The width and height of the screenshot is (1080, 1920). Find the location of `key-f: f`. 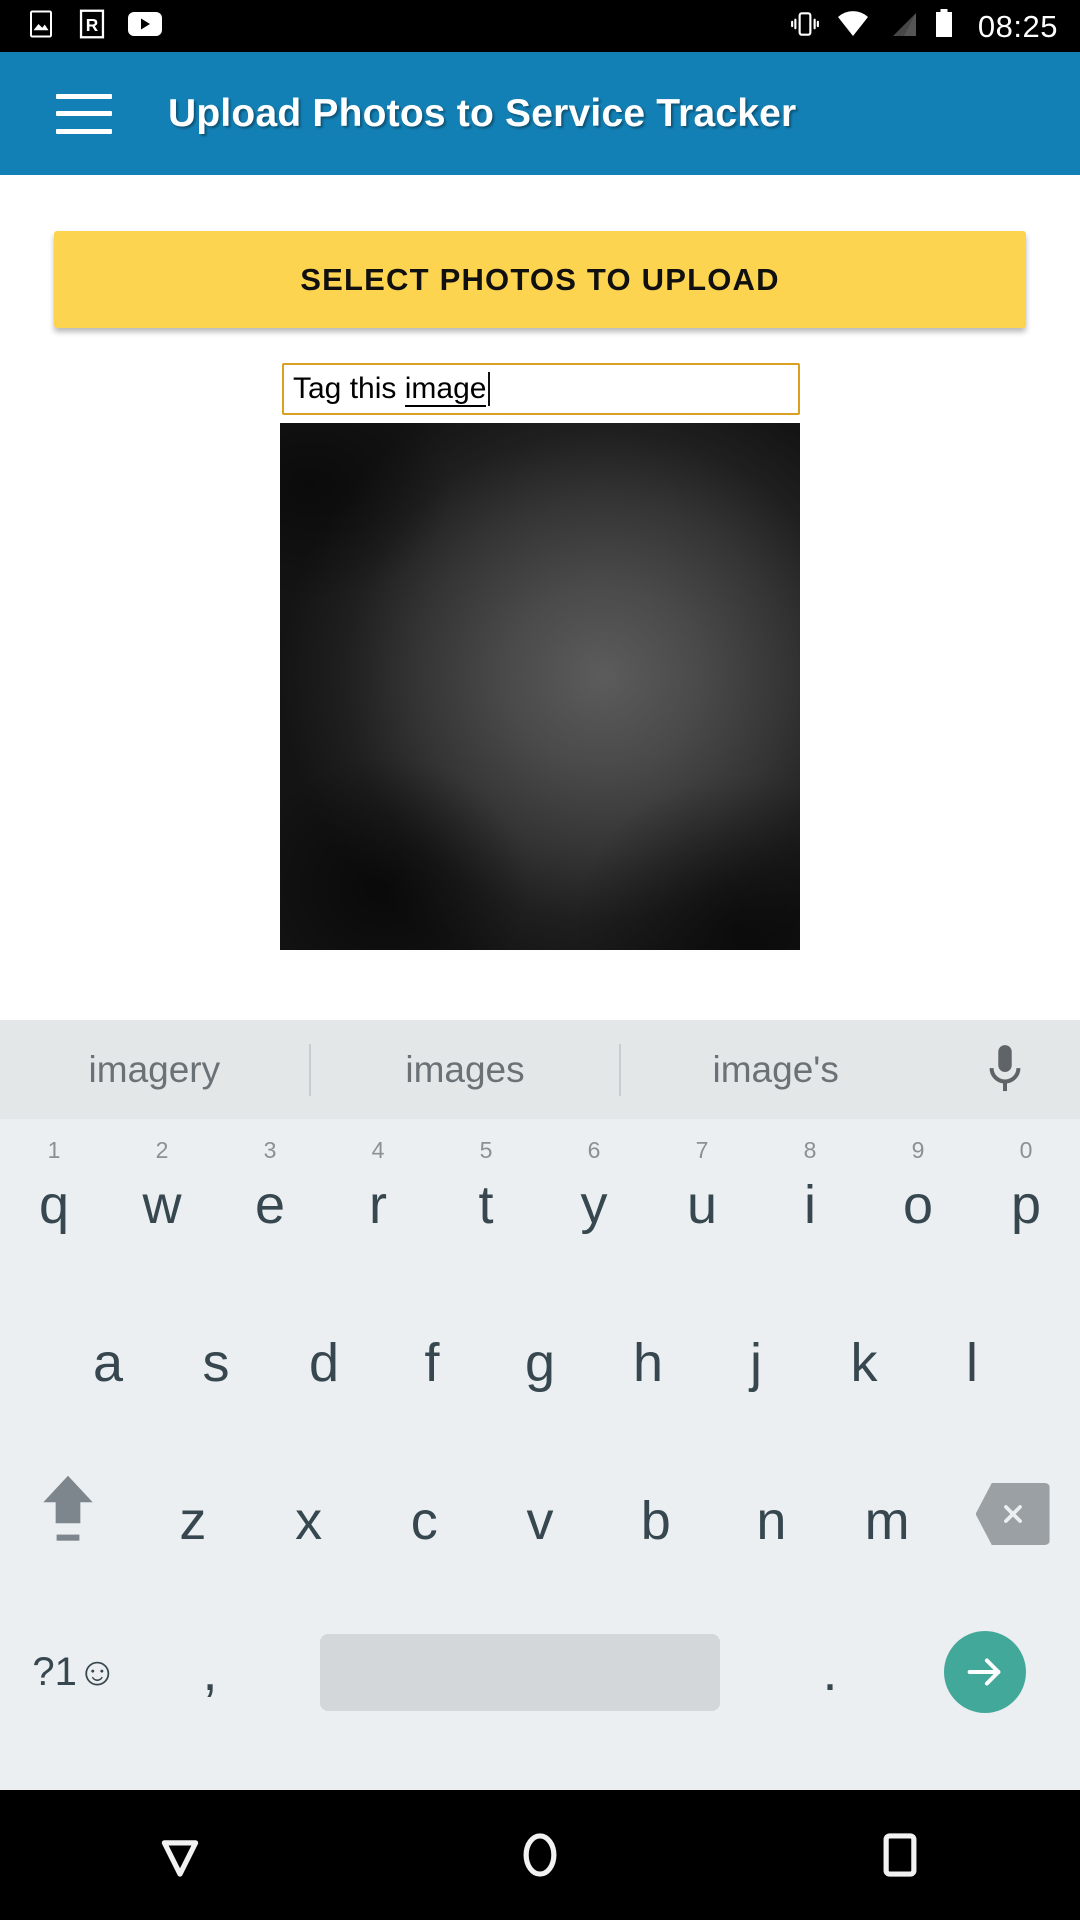

key-f: f is located at coordinates (432, 1356).